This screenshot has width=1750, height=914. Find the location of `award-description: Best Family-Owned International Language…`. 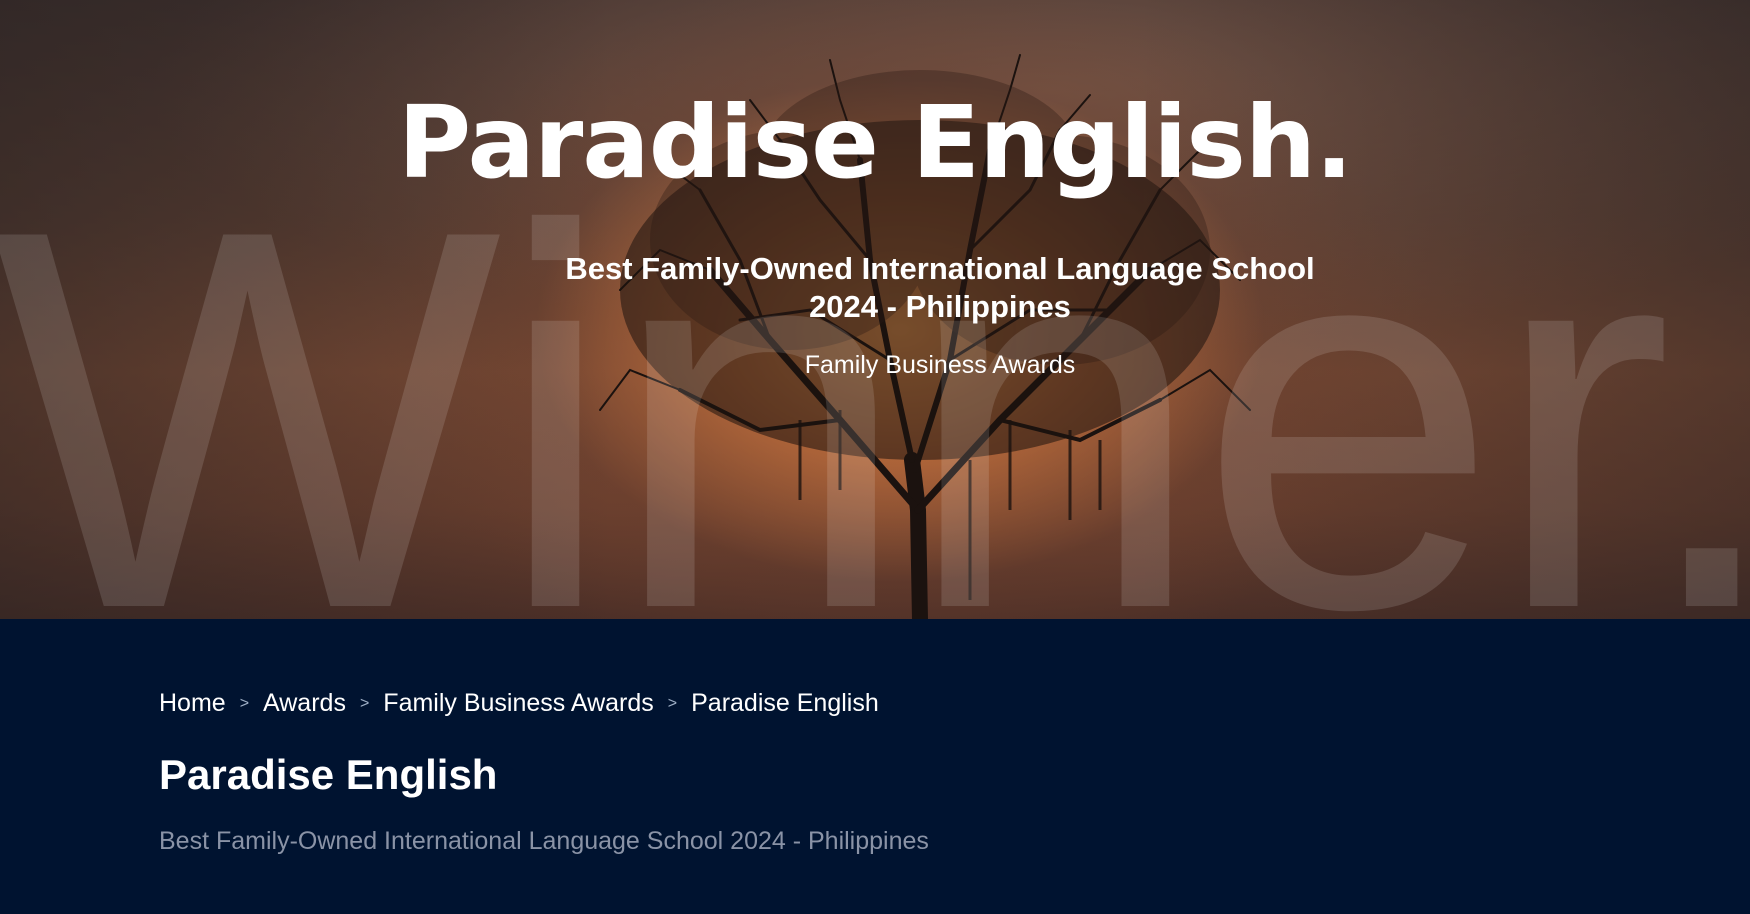

award-description: Best Family-Owned International Language… is located at coordinates (544, 841).